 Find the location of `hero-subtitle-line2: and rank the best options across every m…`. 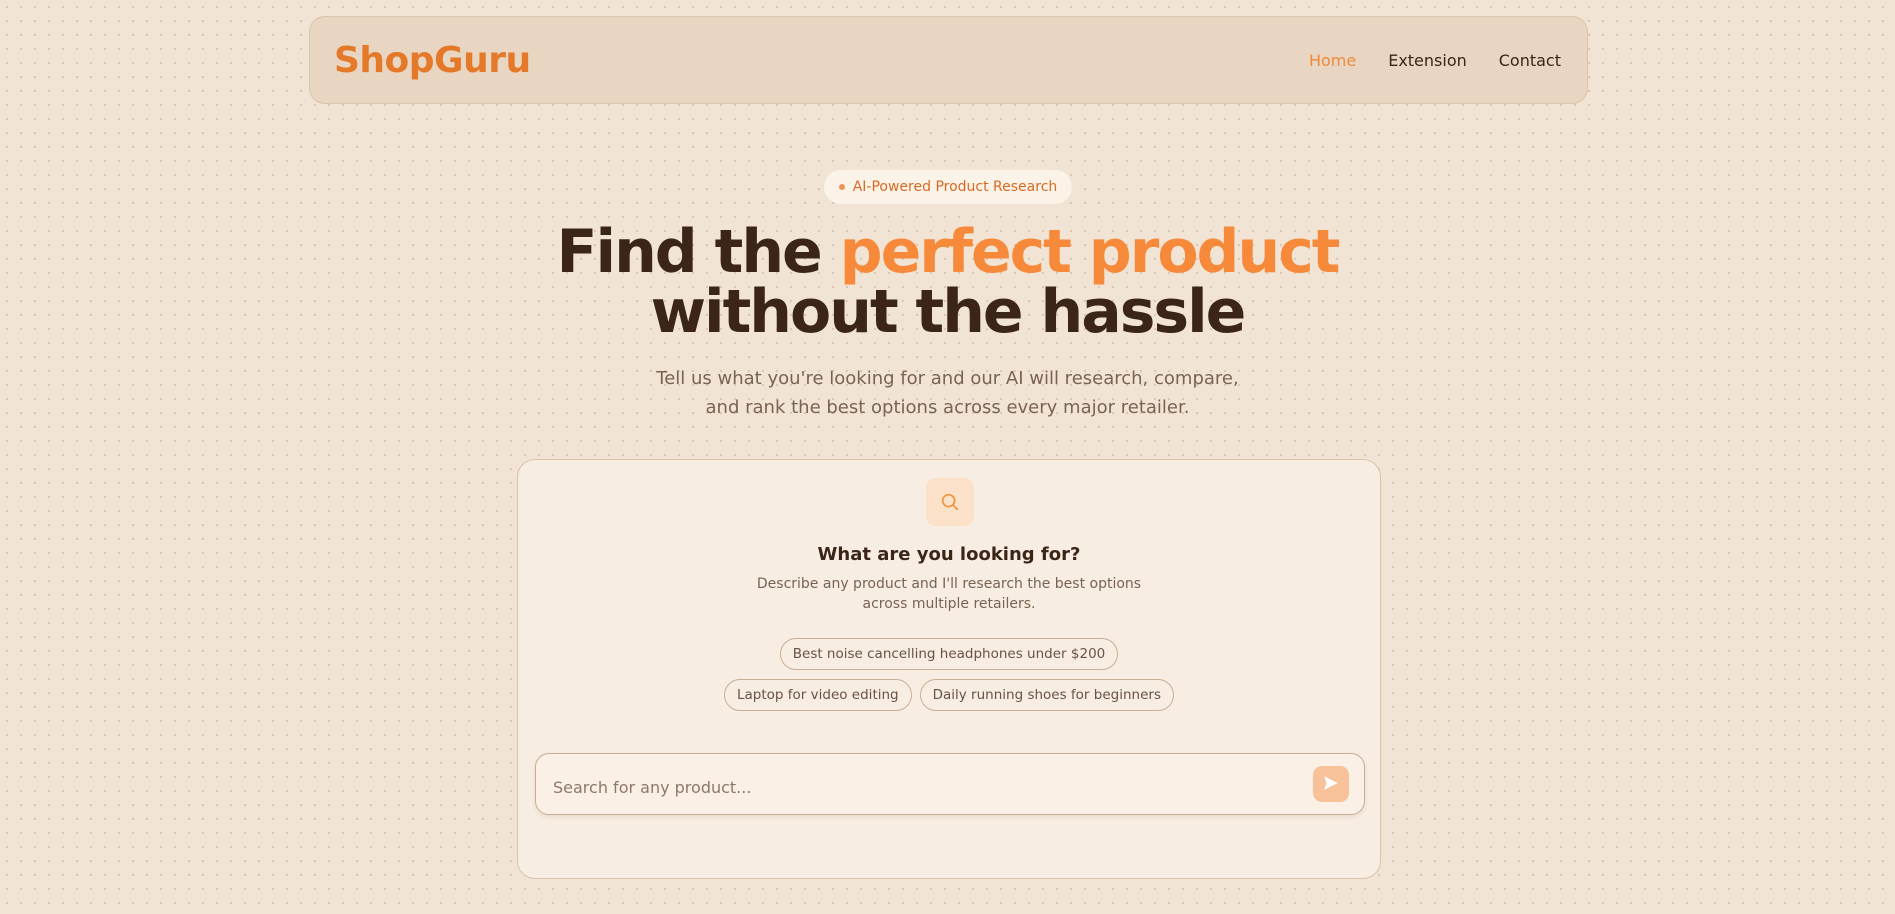

hero-subtitle-line2: and rank the best options across every m… is located at coordinates (947, 407).